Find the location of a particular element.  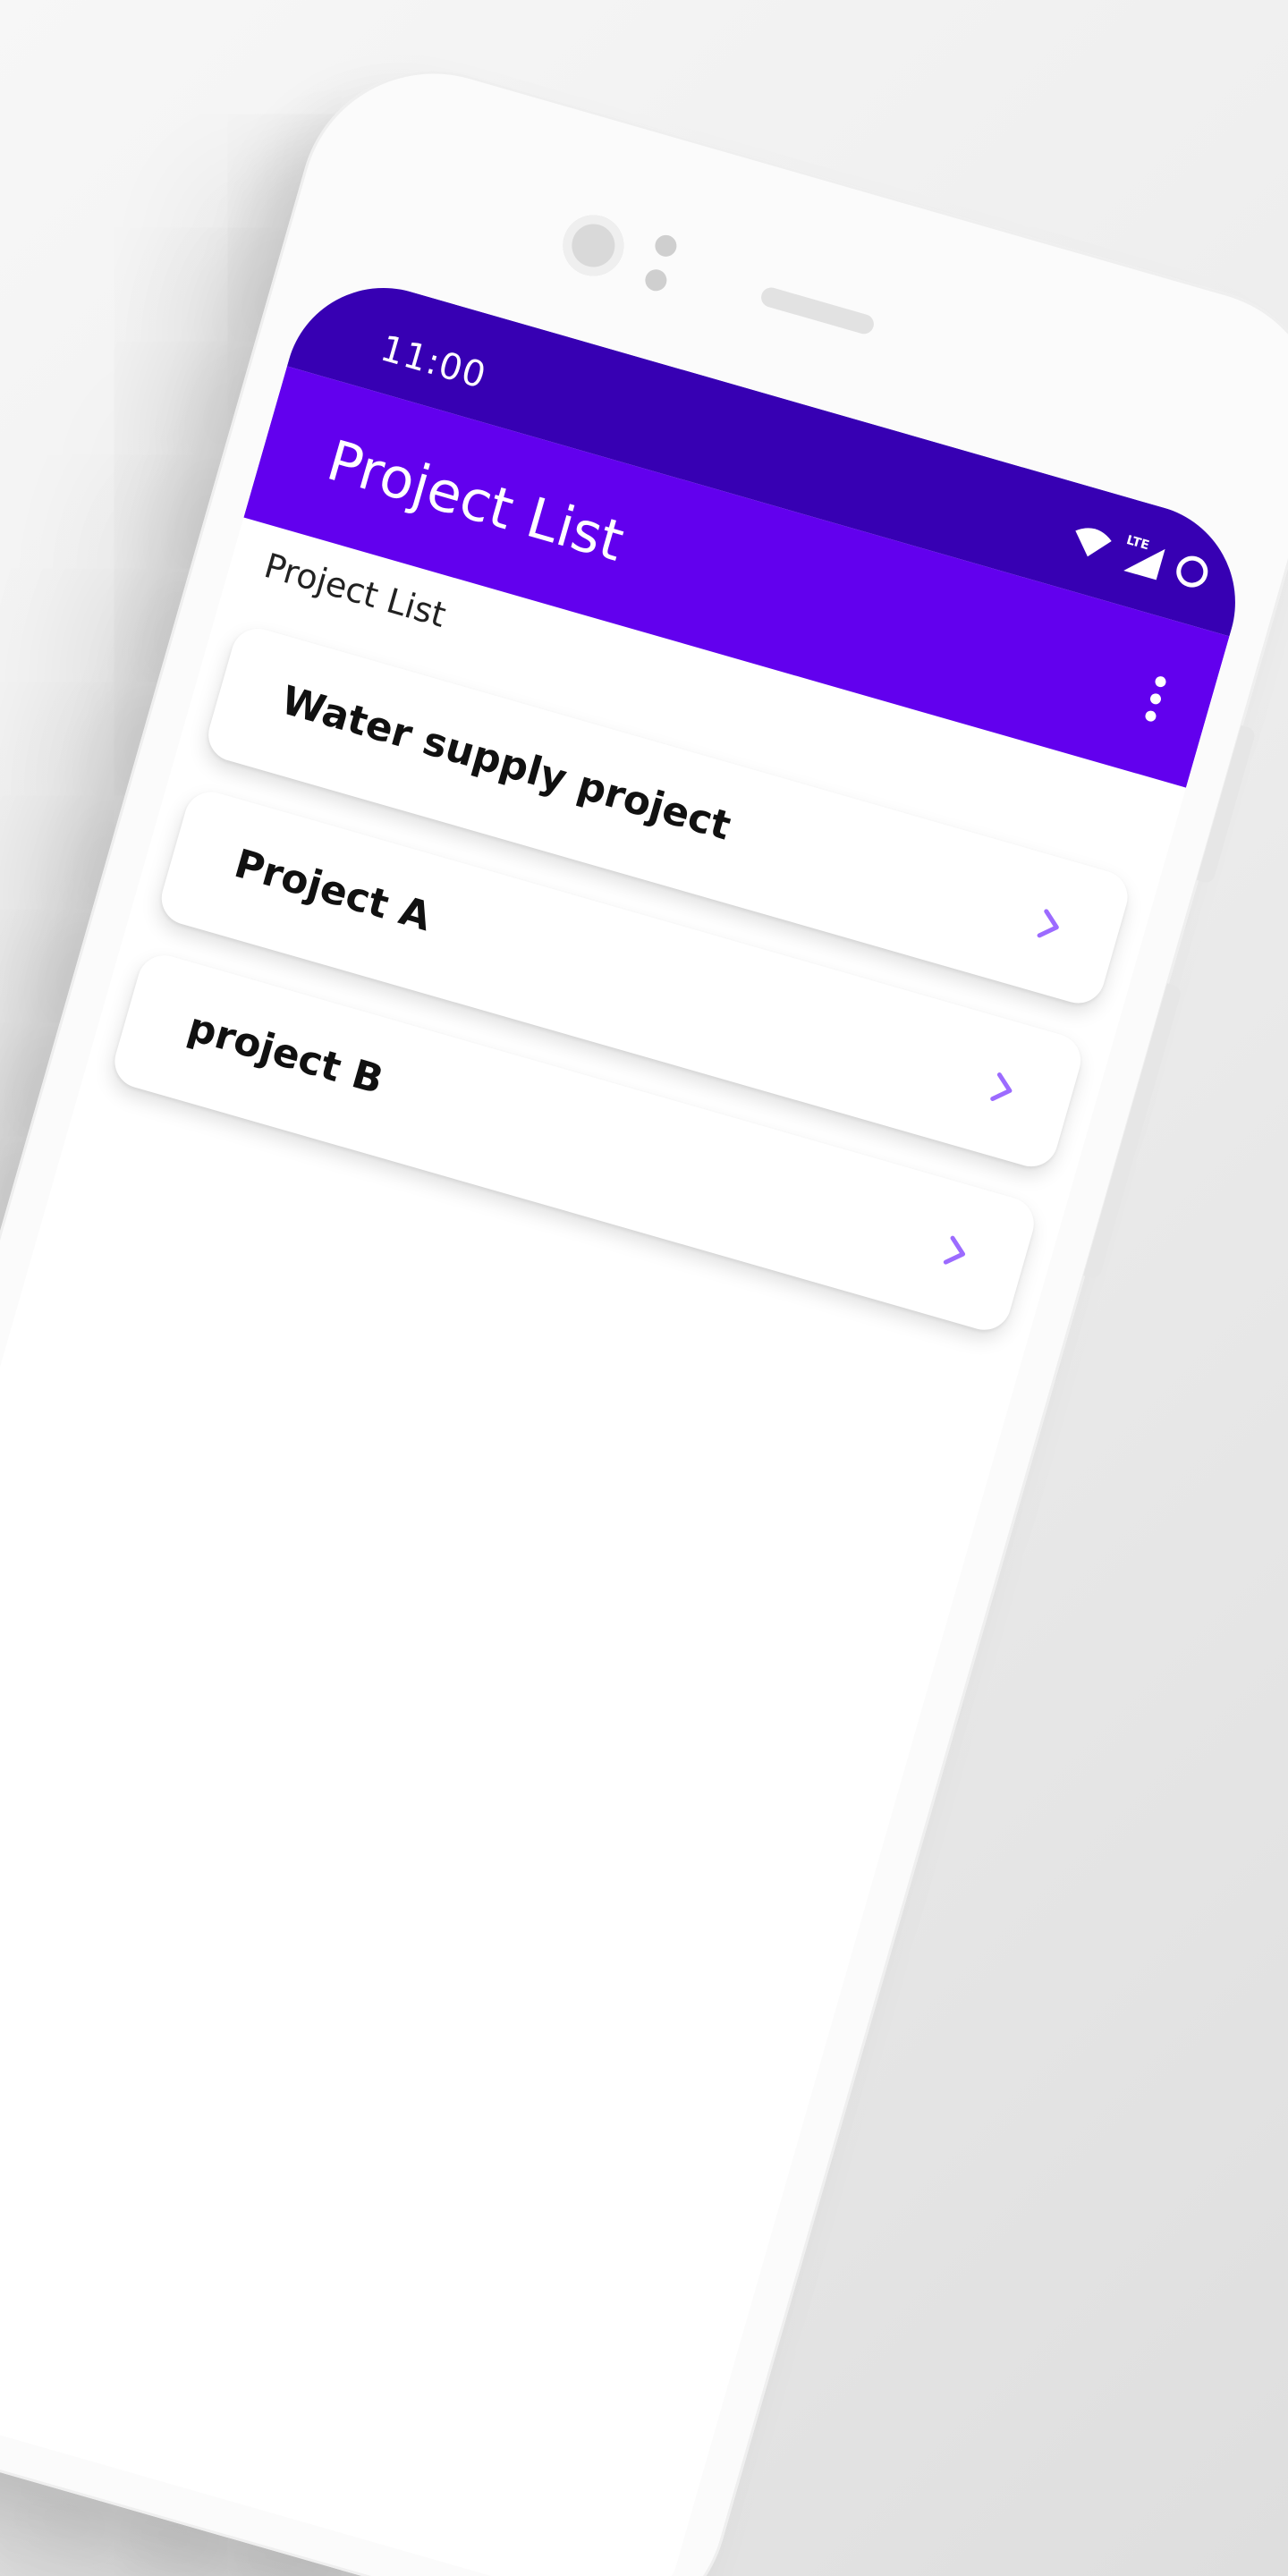

project-name: Project A is located at coordinates (332, 891).